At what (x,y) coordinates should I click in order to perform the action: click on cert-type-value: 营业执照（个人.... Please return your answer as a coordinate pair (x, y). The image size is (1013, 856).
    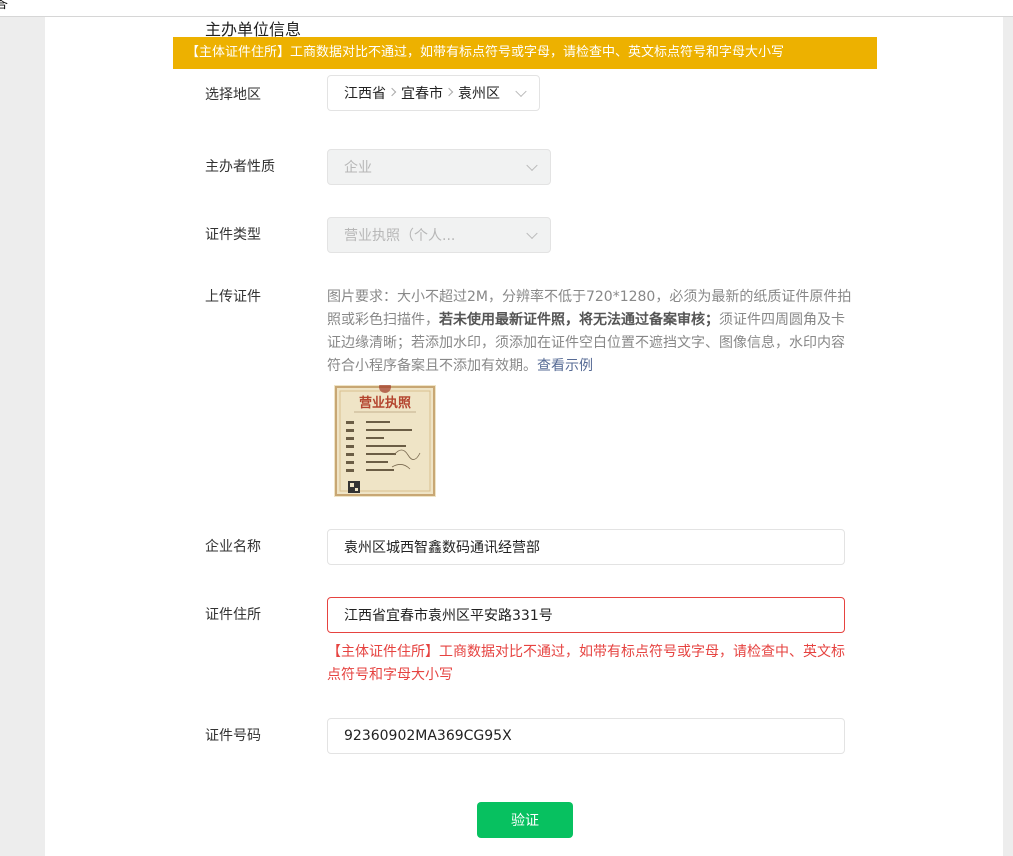
    Looking at the image, I should click on (400, 236).